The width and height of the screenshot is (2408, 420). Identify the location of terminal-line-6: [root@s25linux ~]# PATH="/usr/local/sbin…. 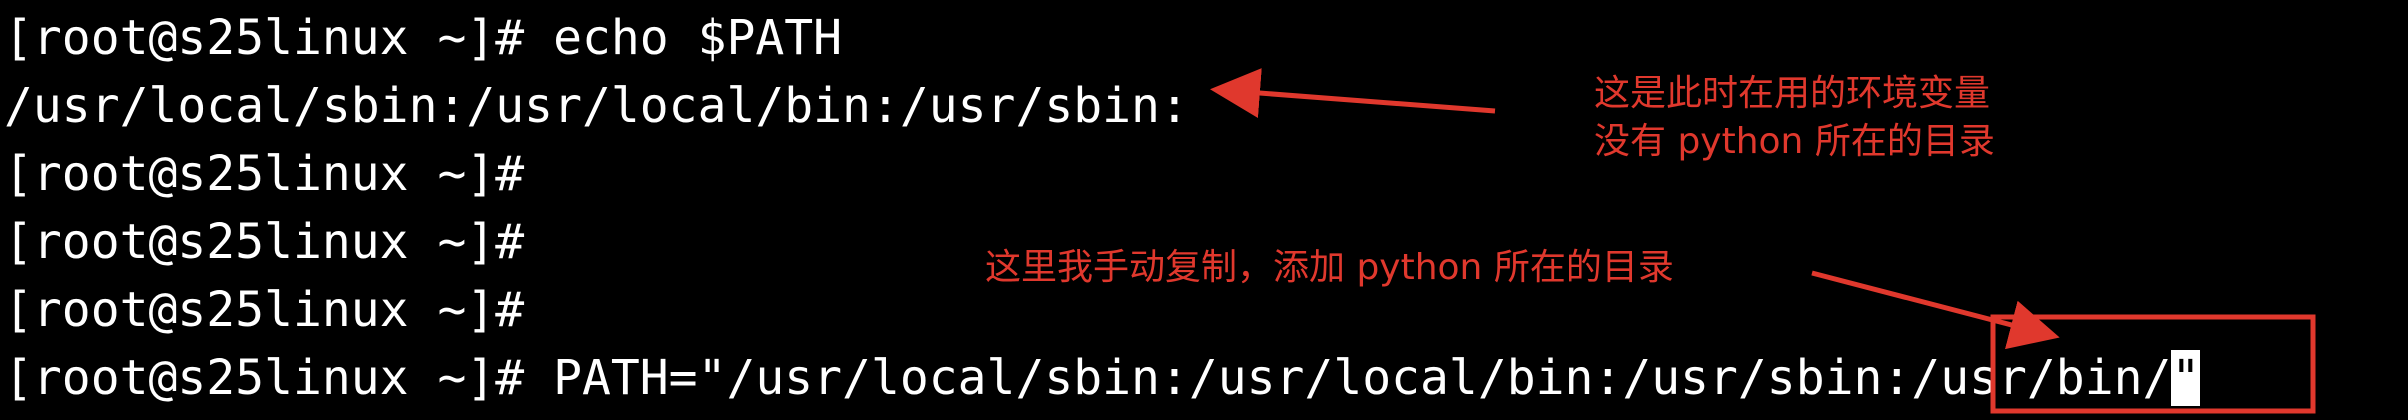
(1102, 378).